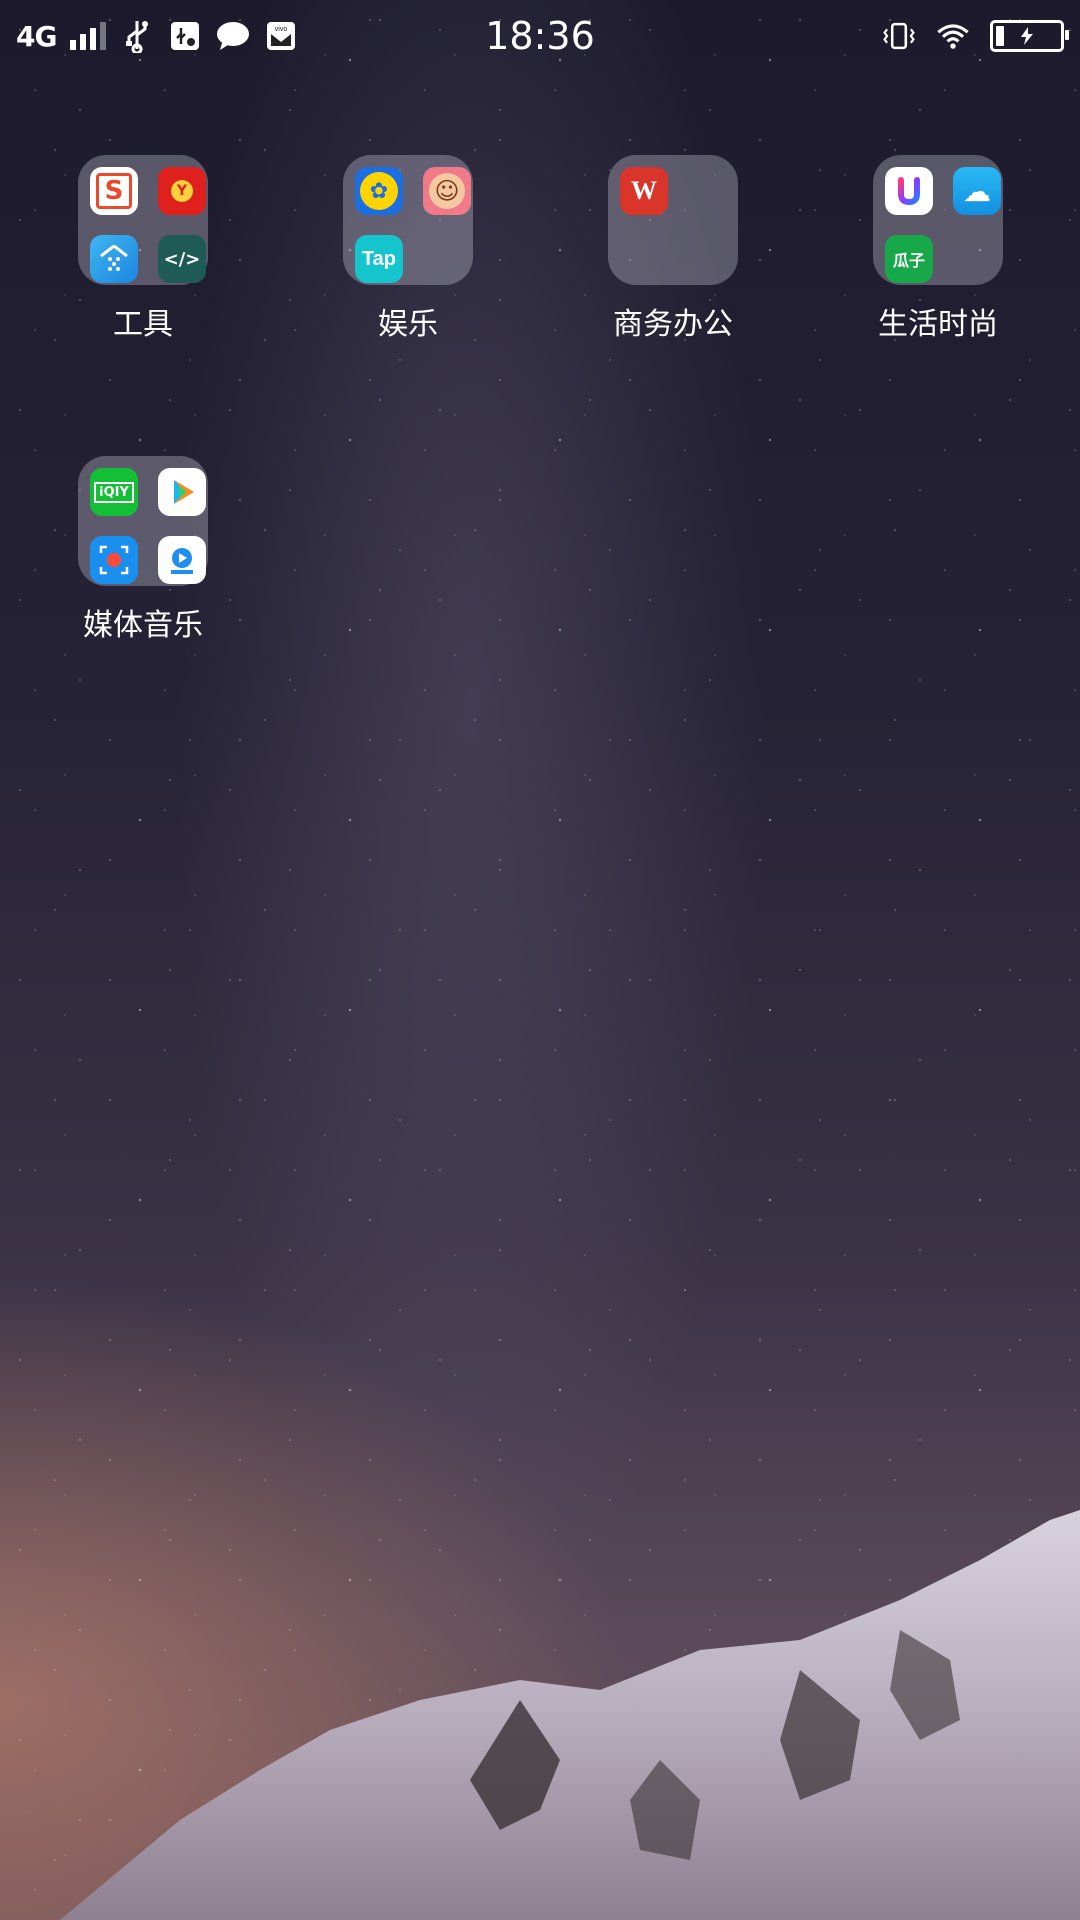 The height and width of the screenshot is (1920, 1080). I want to click on screen-recorder-icon, so click(114, 560).